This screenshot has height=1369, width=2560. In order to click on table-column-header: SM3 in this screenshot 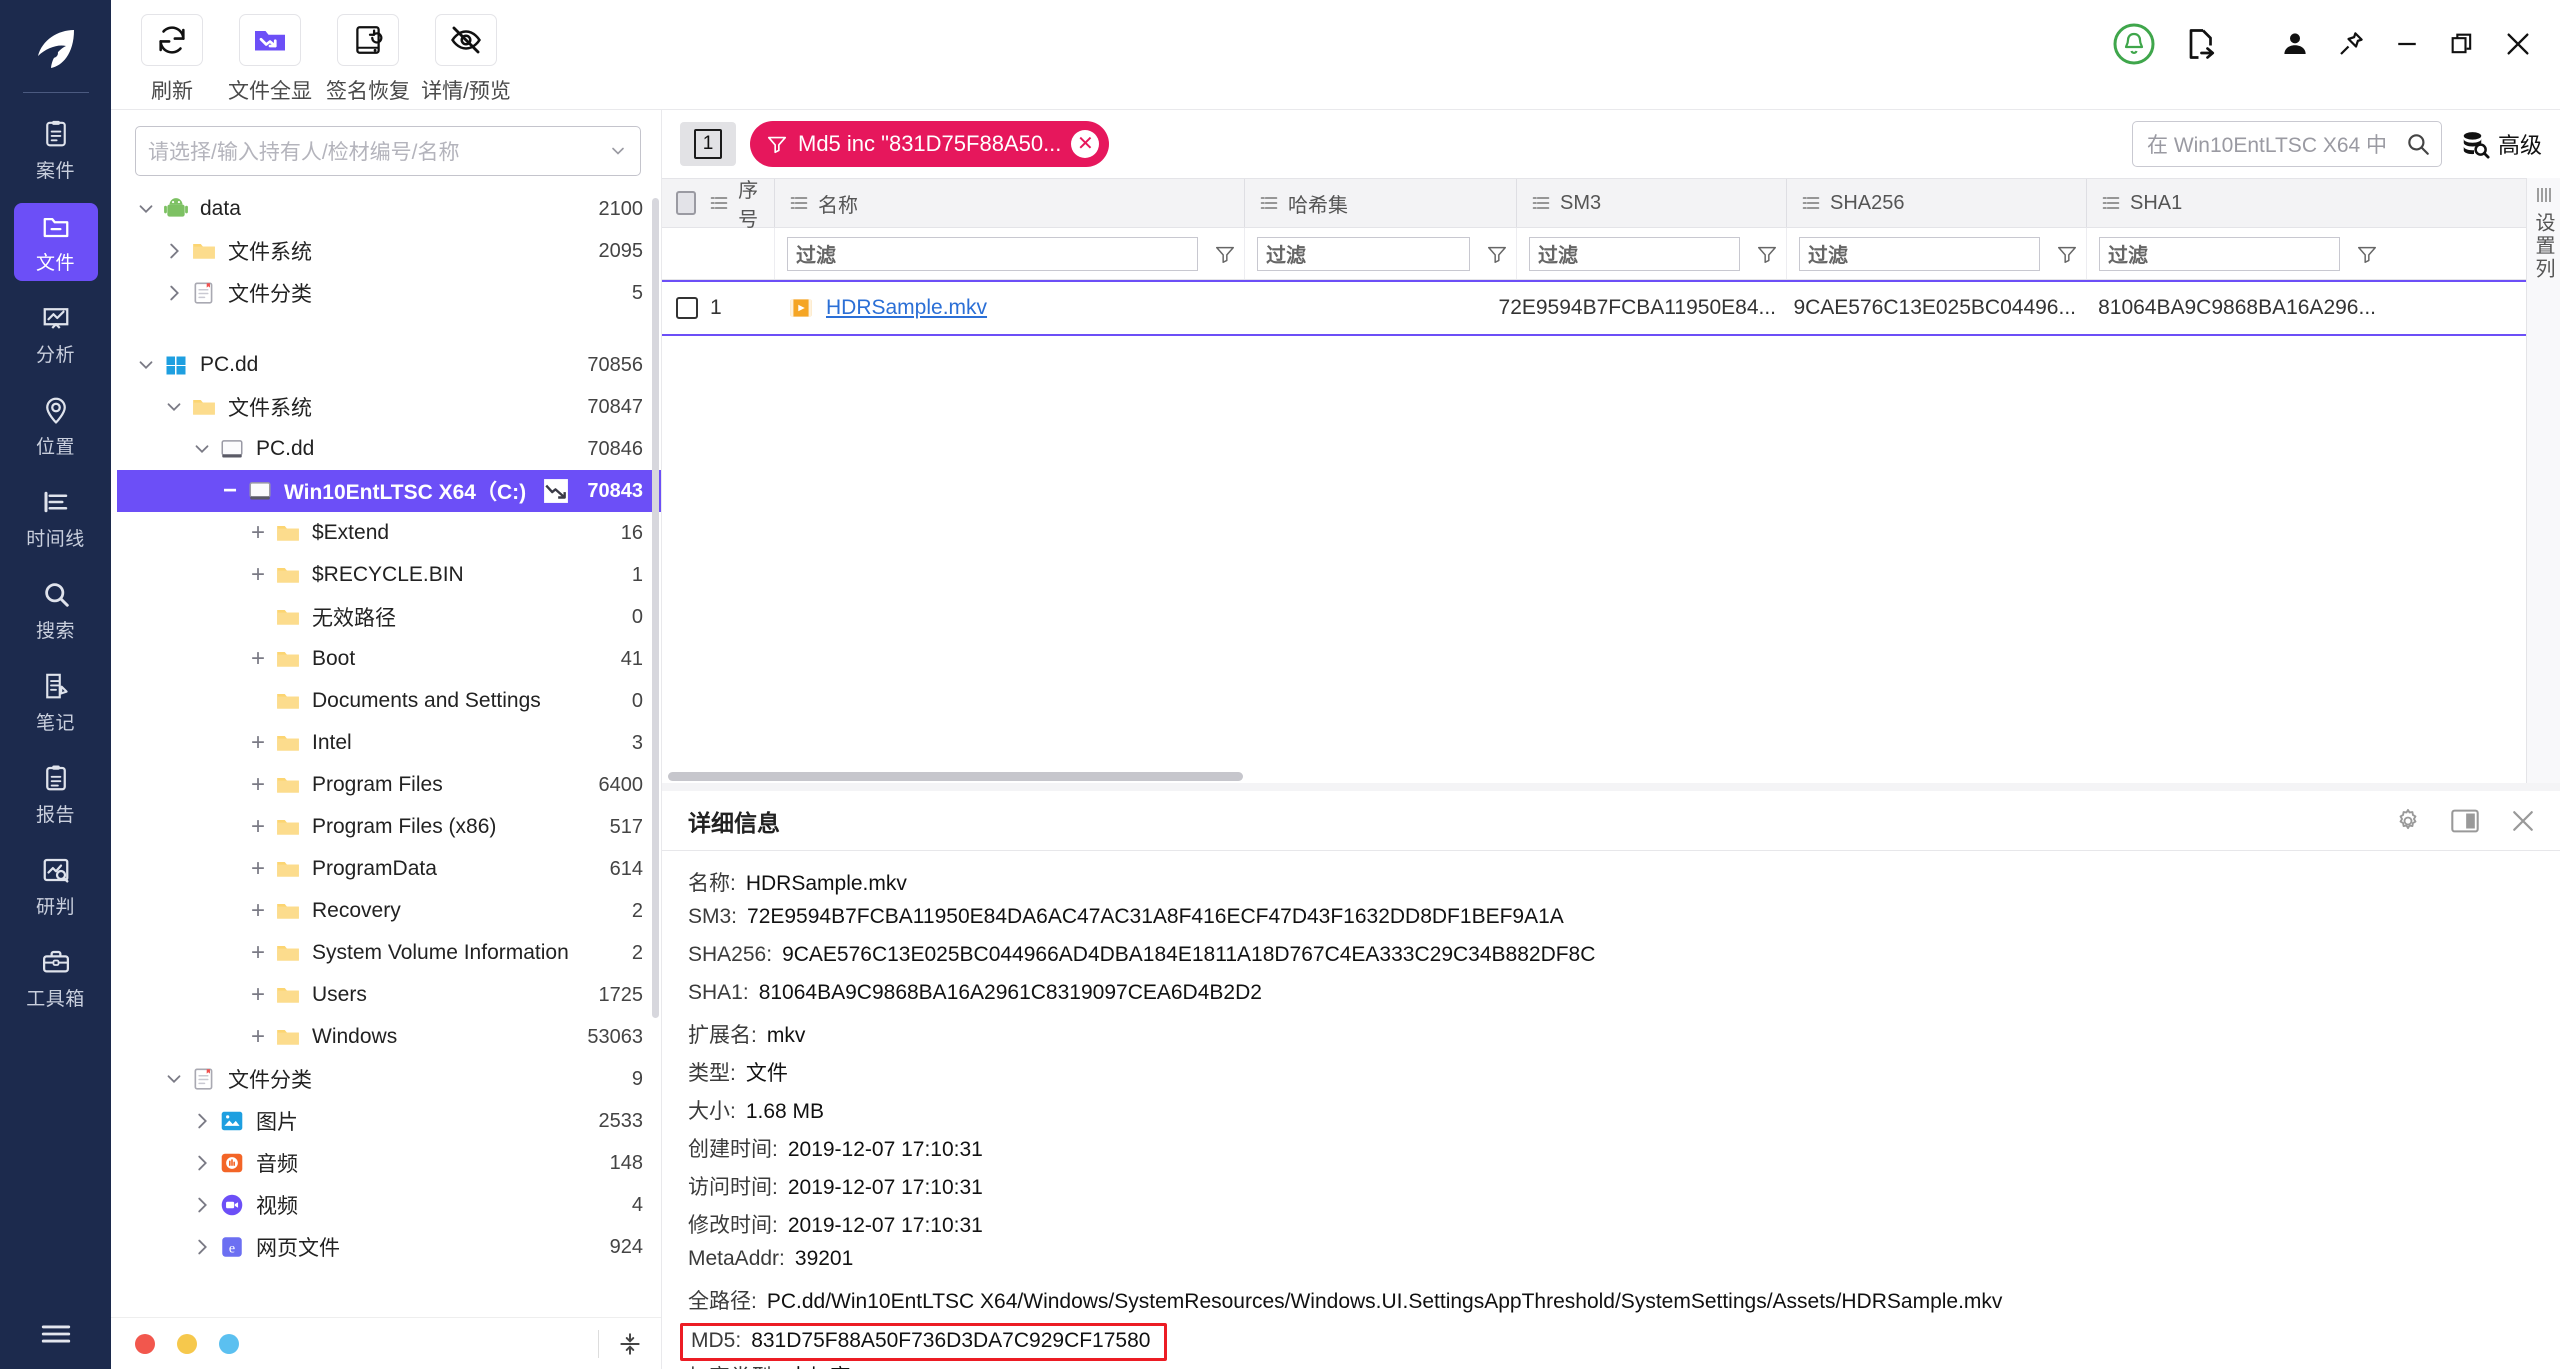, I will do `click(1651, 203)`.